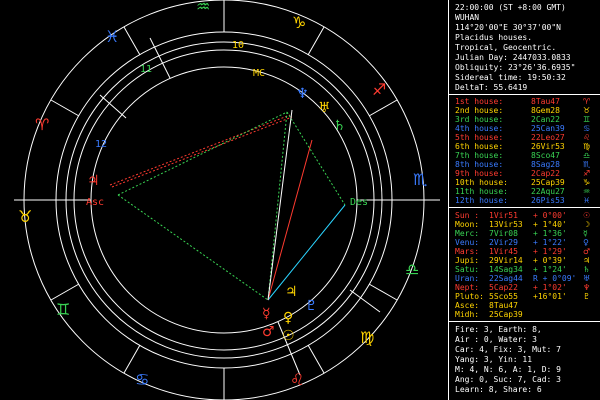  What do you see at coordinates (494, 37) in the screenshot?
I see `header-line-houses: Placidus houses.` at bounding box center [494, 37].